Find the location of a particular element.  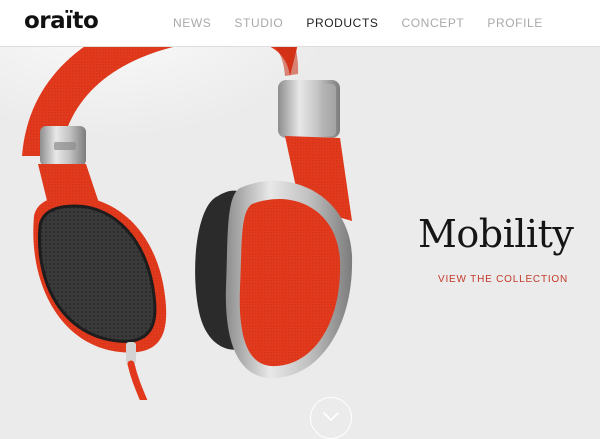

scroll-down-button is located at coordinates (331, 418).